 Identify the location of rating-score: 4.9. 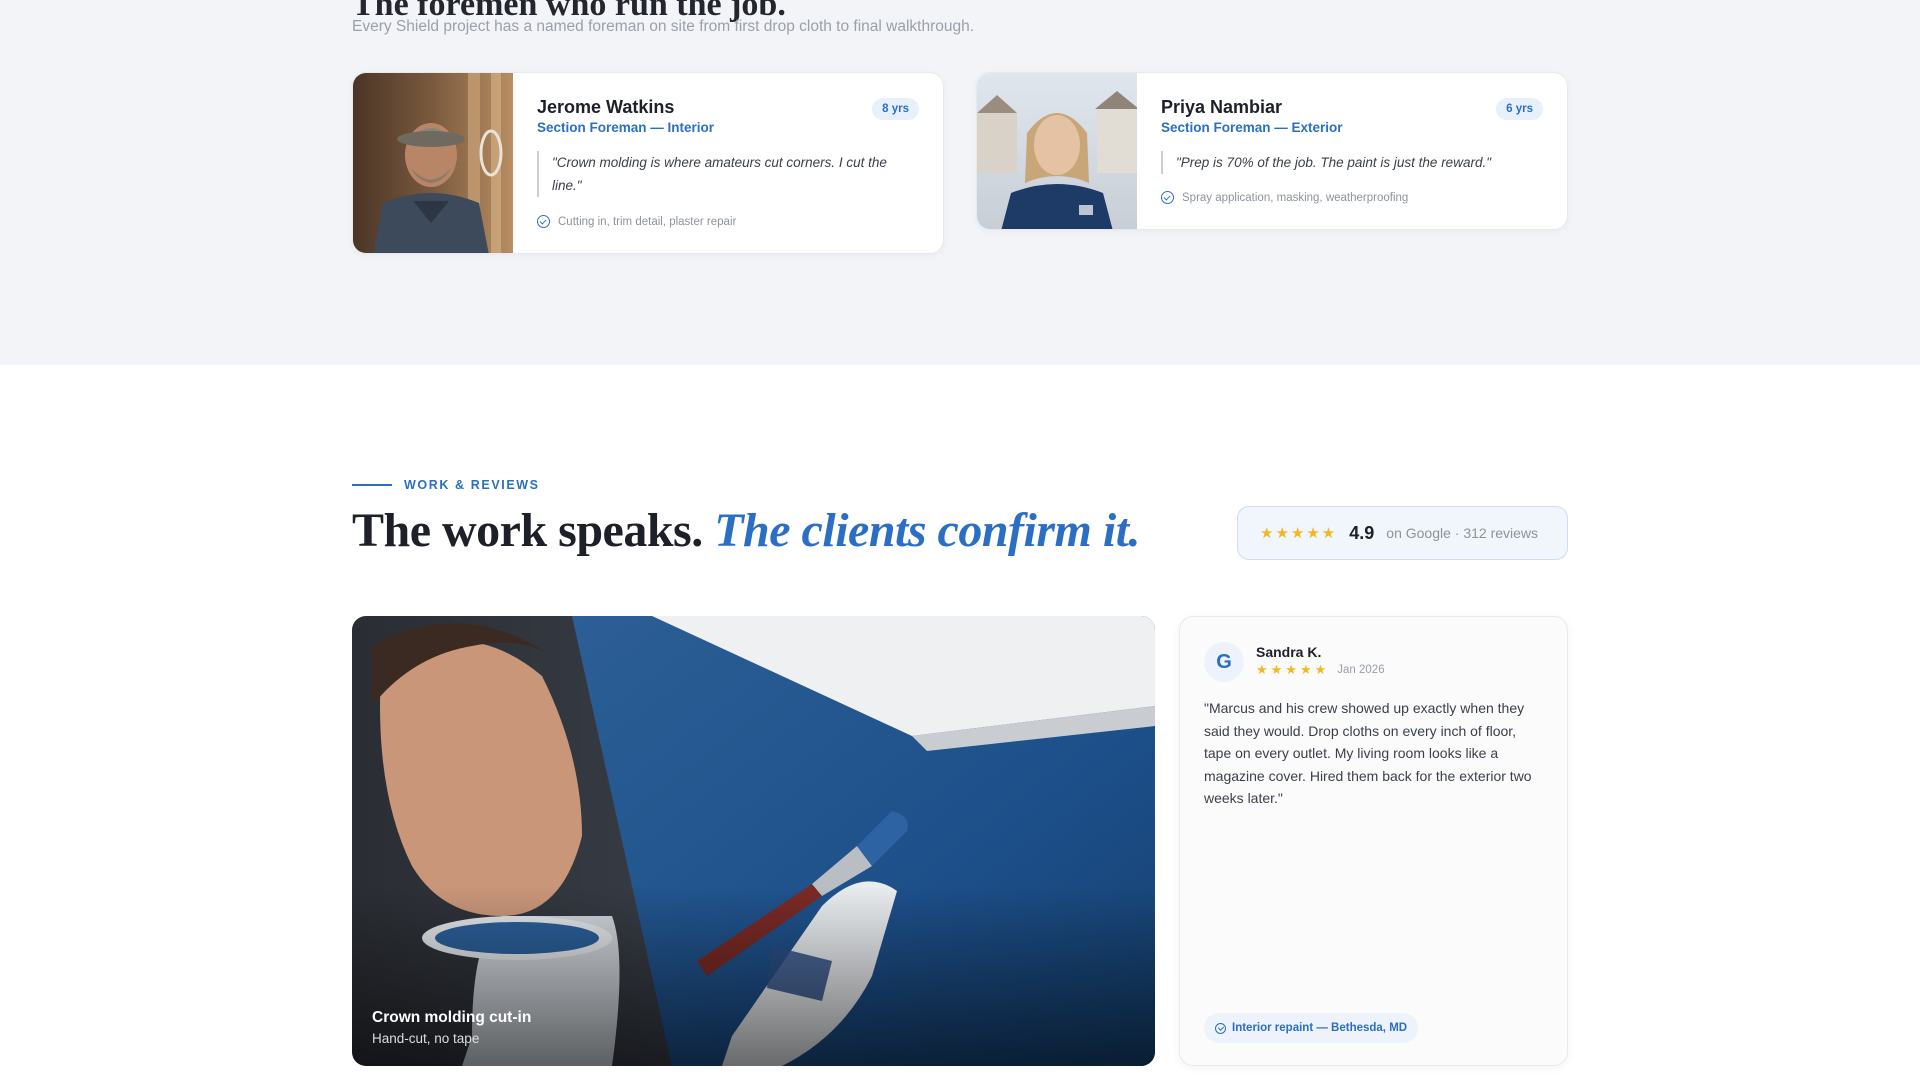
(1362, 532).